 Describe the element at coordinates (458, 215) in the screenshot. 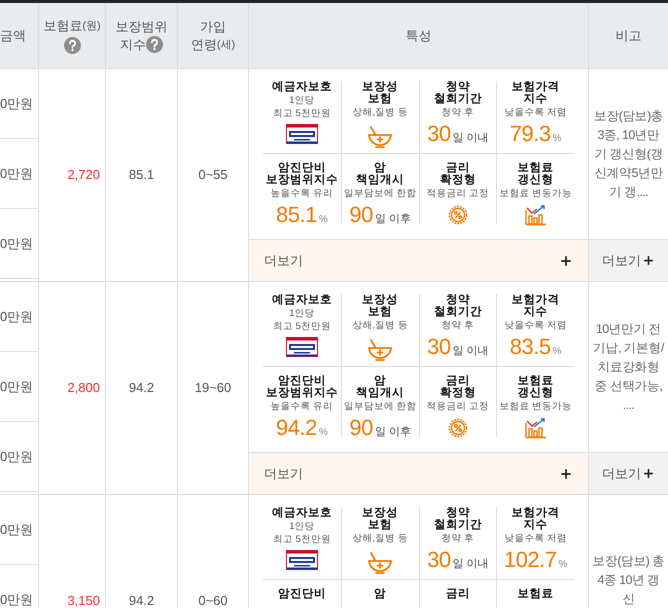

I see `percent-seal-icon` at that location.